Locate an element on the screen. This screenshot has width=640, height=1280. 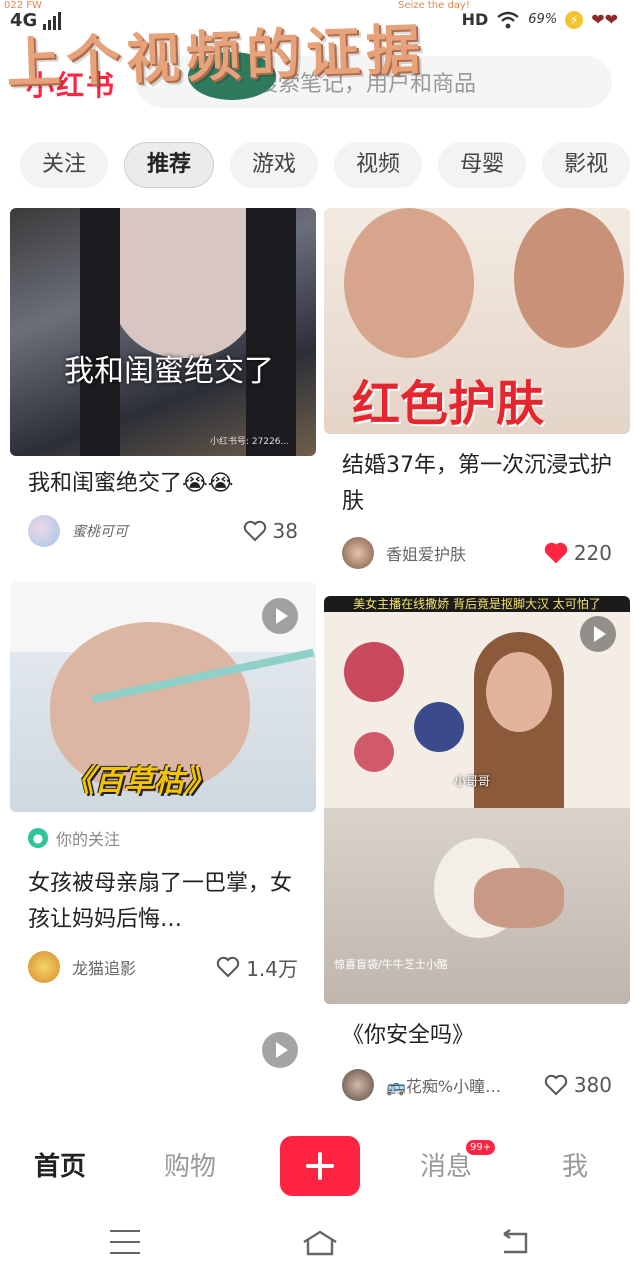
note-title: 《你安全吗》 is located at coordinates (408, 1035).